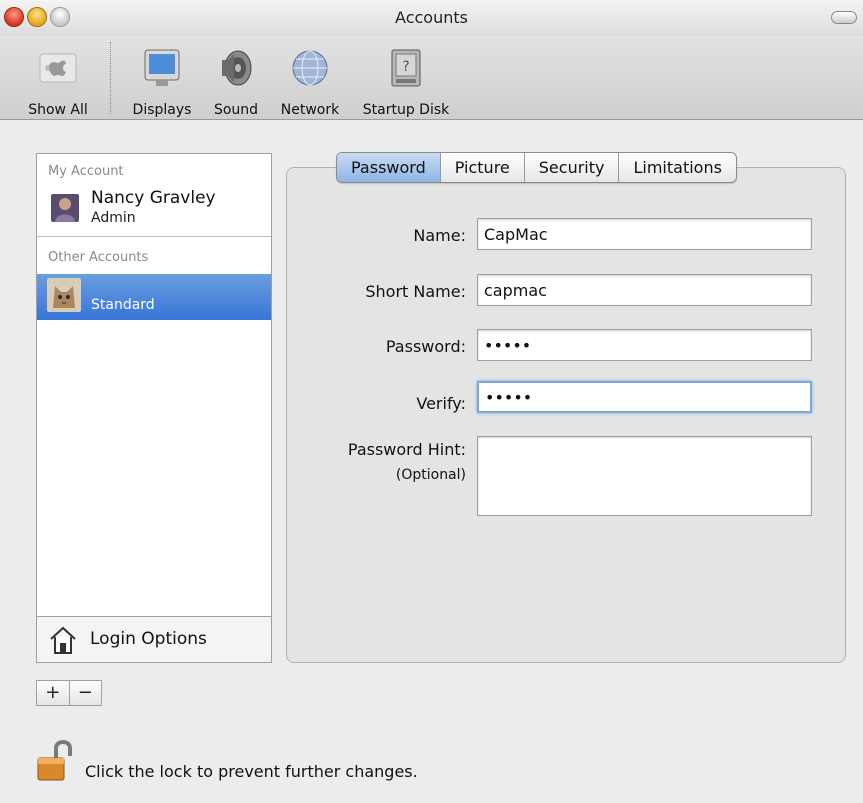 The height and width of the screenshot is (803, 863). I want to click on displays-button: Displays, so click(162, 82).